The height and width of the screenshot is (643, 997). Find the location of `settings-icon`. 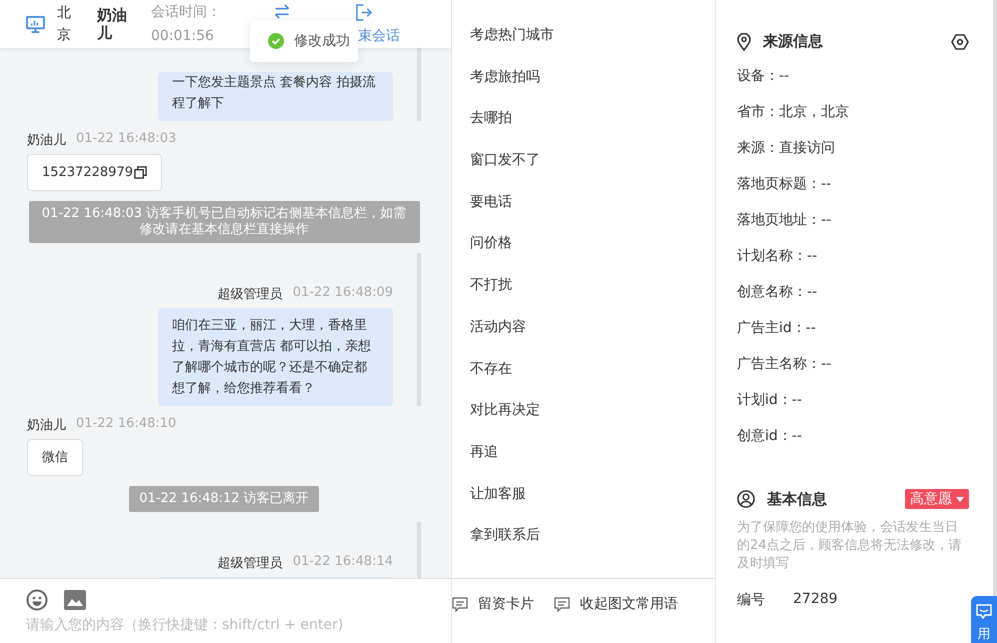

settings-icon is located at coordinates (960, 41).